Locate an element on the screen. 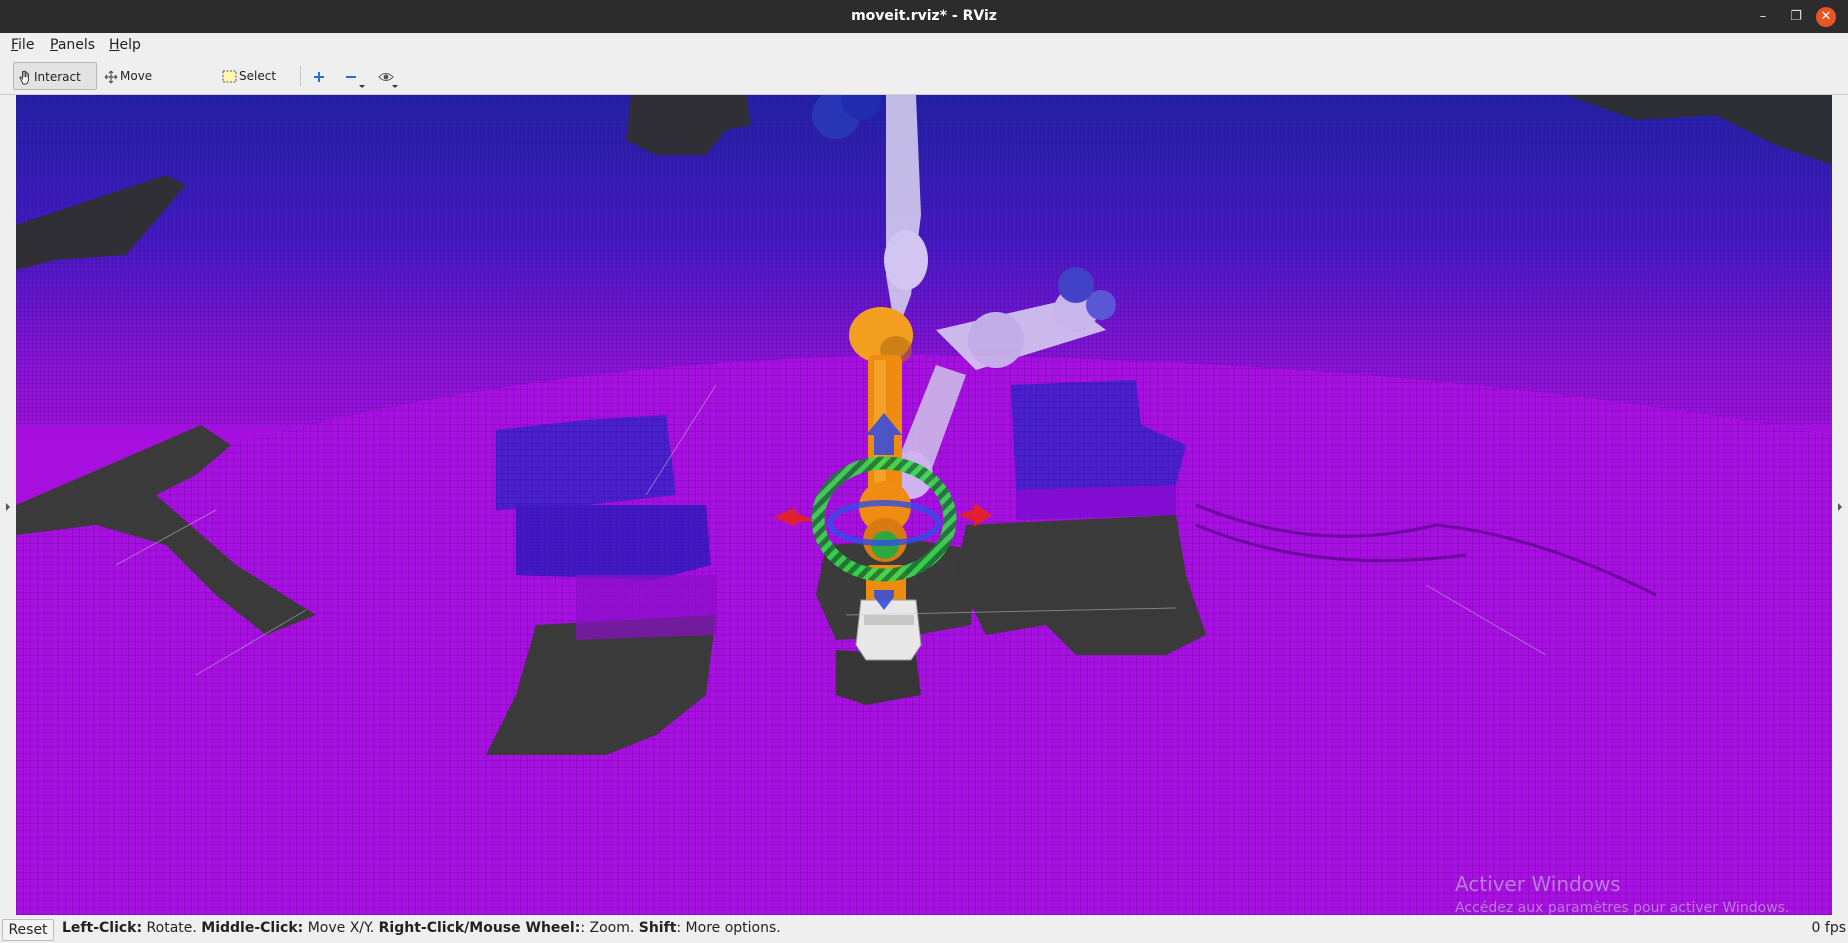 Image resolution: width=1848 pixels, height=943 pixels. obstacle-left-bottom-texture is located at coordinates (613, 542).